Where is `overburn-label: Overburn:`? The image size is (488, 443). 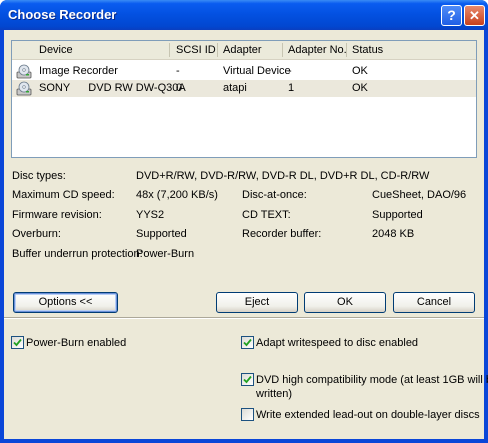
overburn-label: Overburn: is located at coordinates (36, 234).